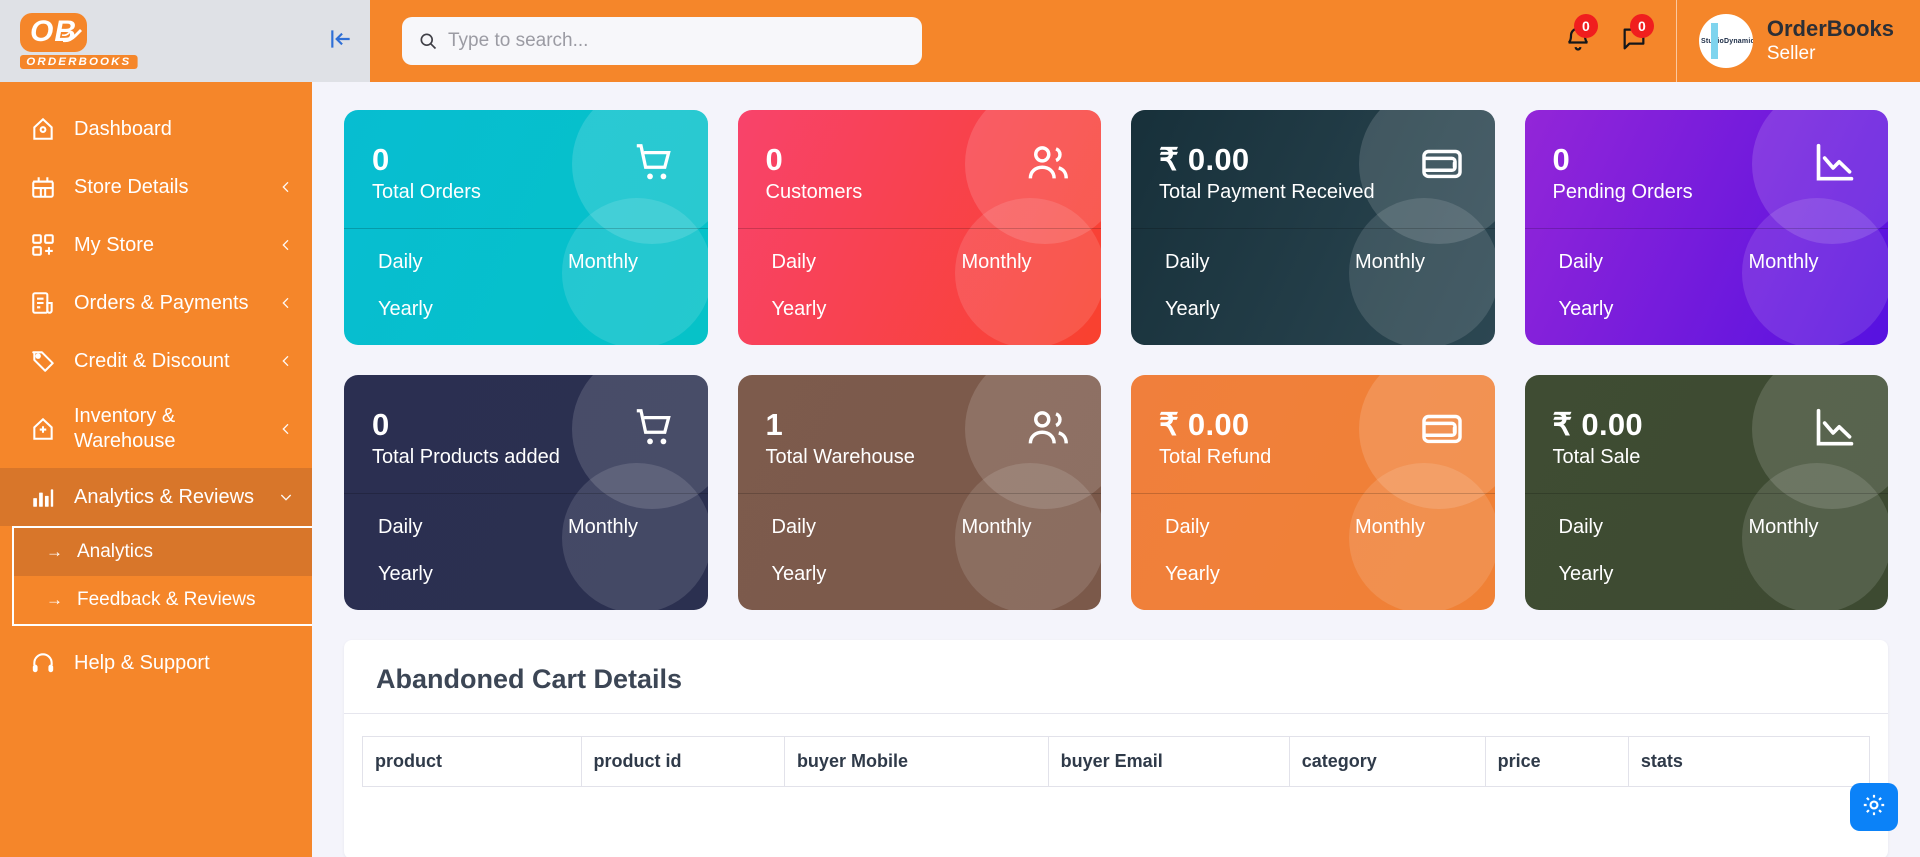 This screenshot has height=857, width=1920. I want to click on panel-title: Abandoned Cart Details, so click(529, 679).